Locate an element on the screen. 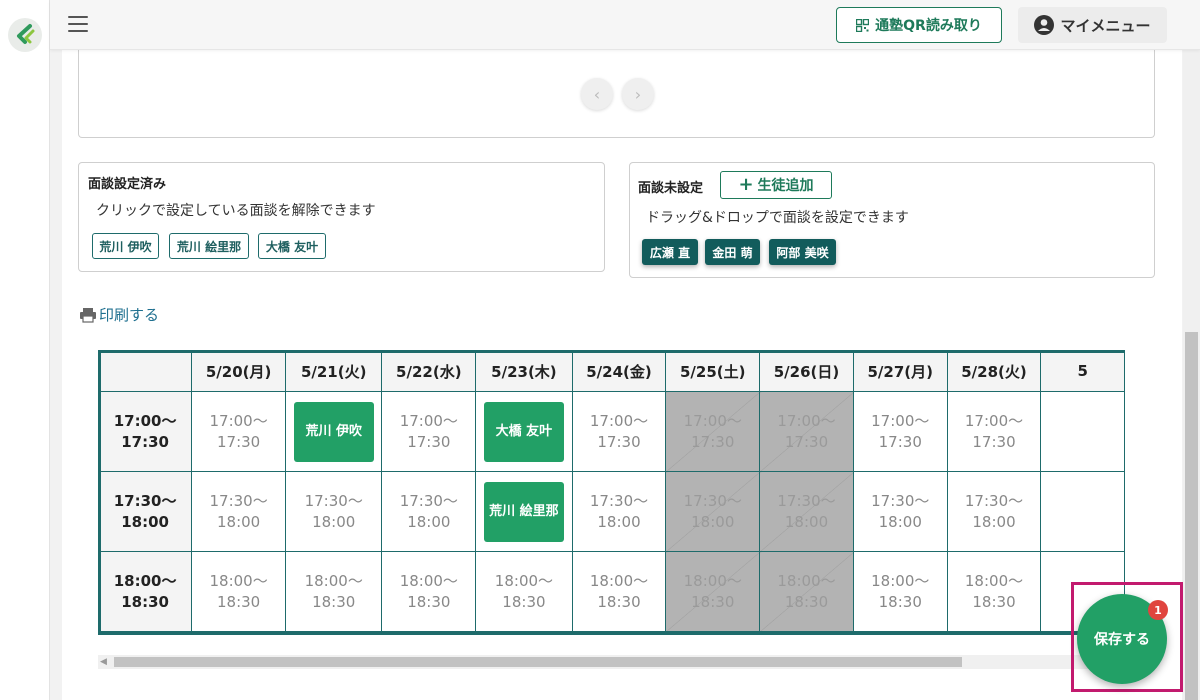 Image resolution: width=1200 pixels, height=700 pixels. set-student-chip: 大橋 友叶 is located at coordinates (292, 246).